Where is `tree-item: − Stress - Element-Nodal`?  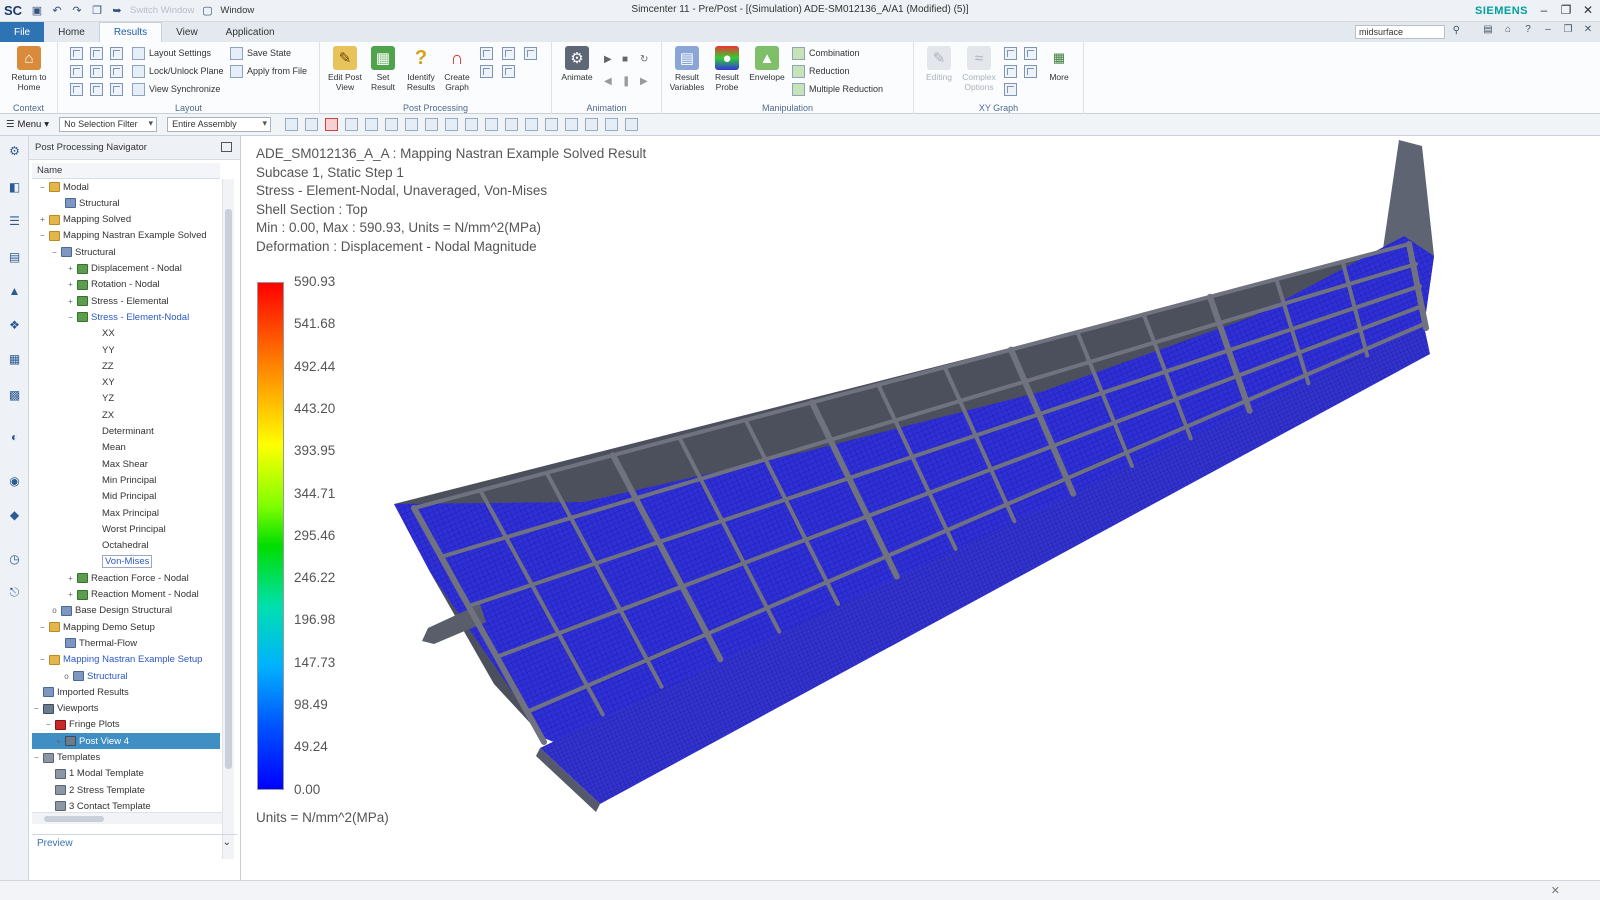
tree-item: − Stress - Element-Nodal is located at coordinates (126, 317).